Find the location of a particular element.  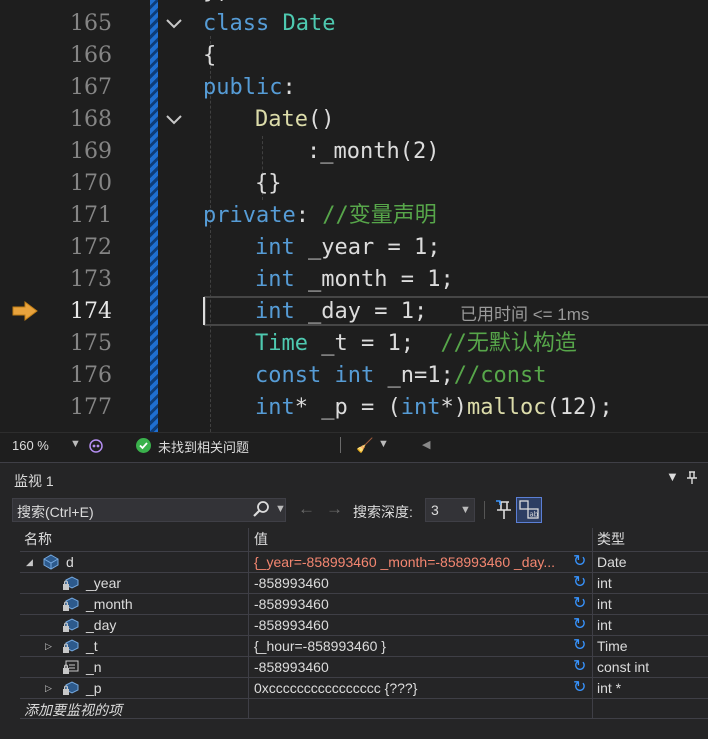

zoom-dropdown-icon: ▼ is located at coordinates (75, 444).